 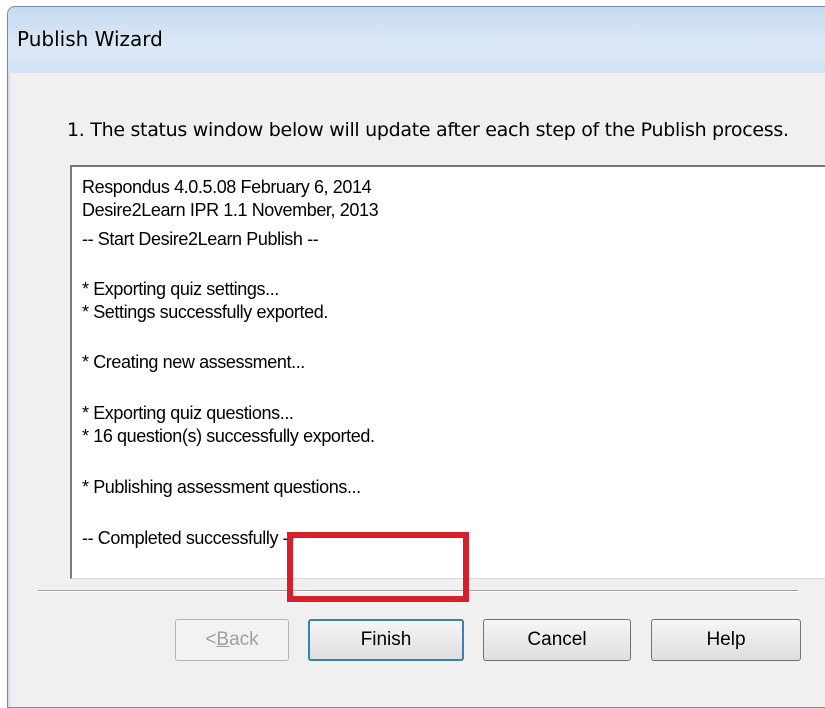 What do you see at coordinates (223, 639) in the screenshot?
I see `back-label-accelerator: B` at bounding box center [223, 639].